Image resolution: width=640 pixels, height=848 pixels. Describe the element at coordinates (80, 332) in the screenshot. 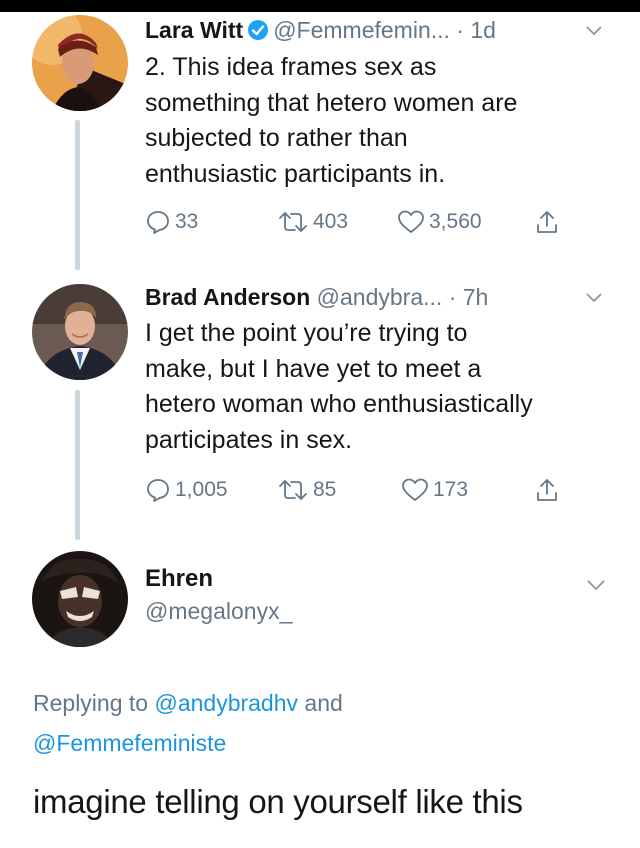

I see `avatar-brad-anderson` at that location.